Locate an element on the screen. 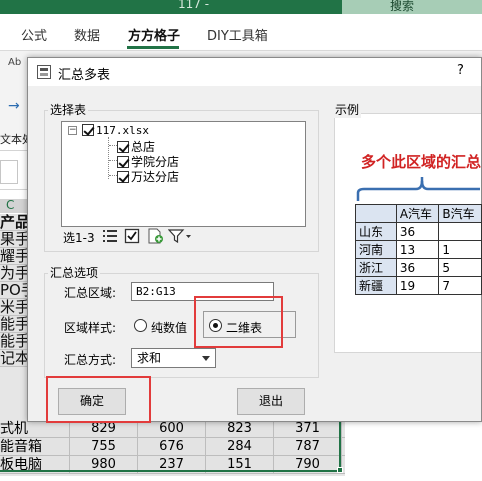 The image size is (482, 481). range-label: 汇总区域: is located at coordinates (90, 293).